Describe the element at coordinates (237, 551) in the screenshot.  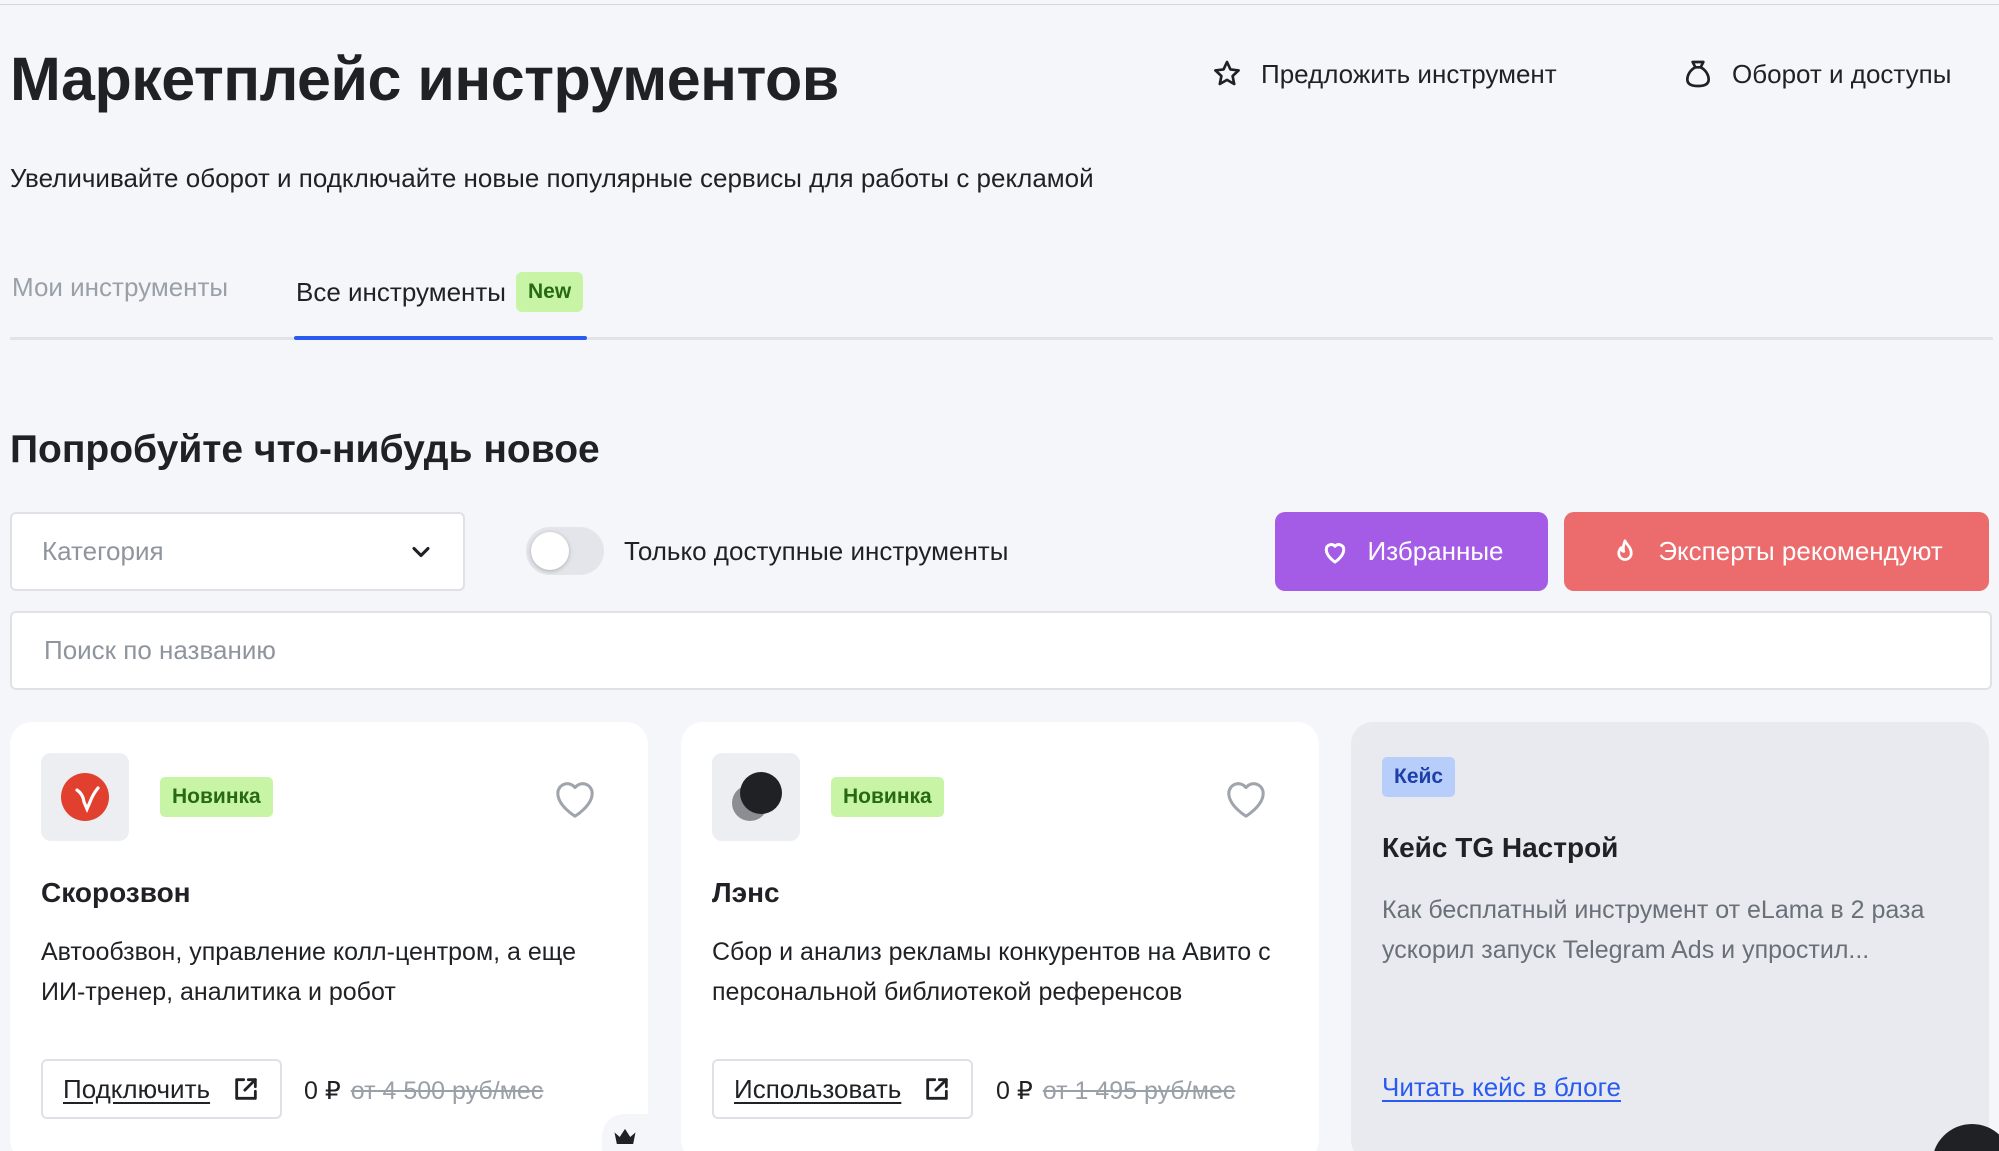
I see `category-select: Категория` at that location.